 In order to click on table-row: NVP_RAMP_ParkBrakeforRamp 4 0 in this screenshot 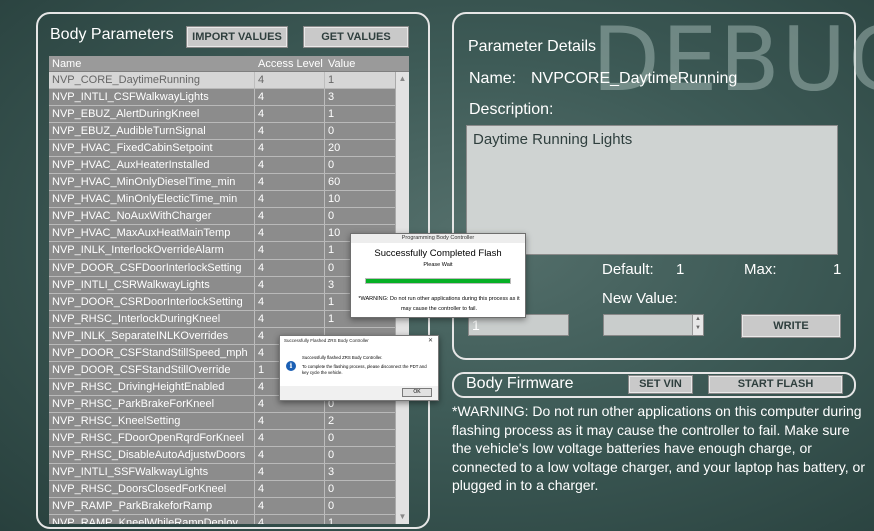, I will do `click(229, 507)`.